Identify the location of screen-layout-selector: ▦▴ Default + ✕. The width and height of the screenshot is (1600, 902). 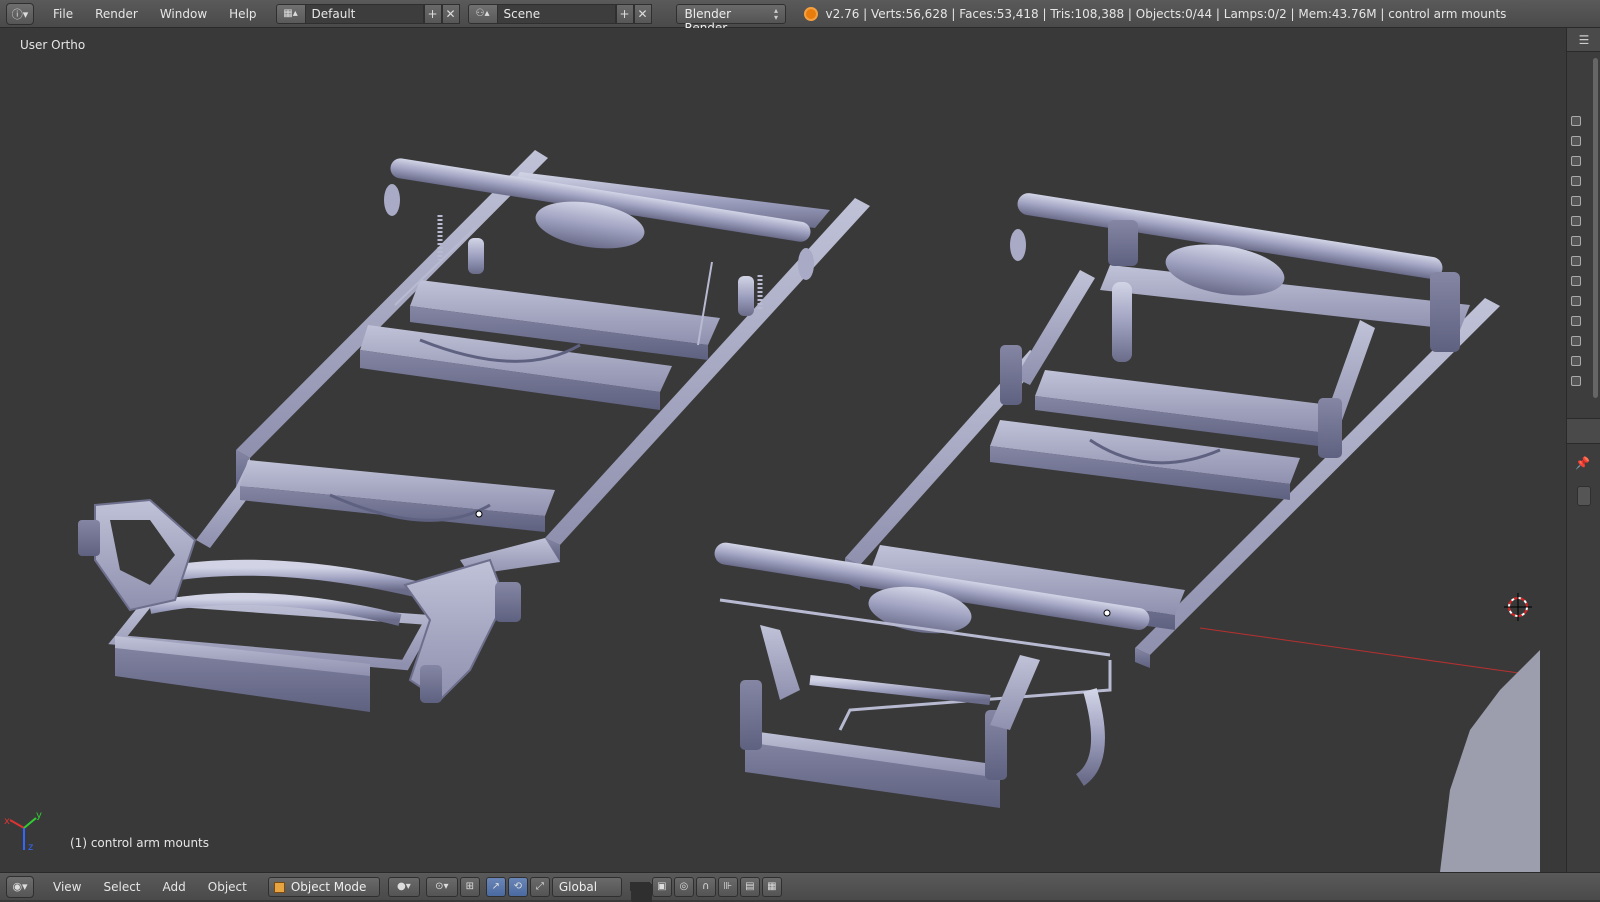
(367, 13).